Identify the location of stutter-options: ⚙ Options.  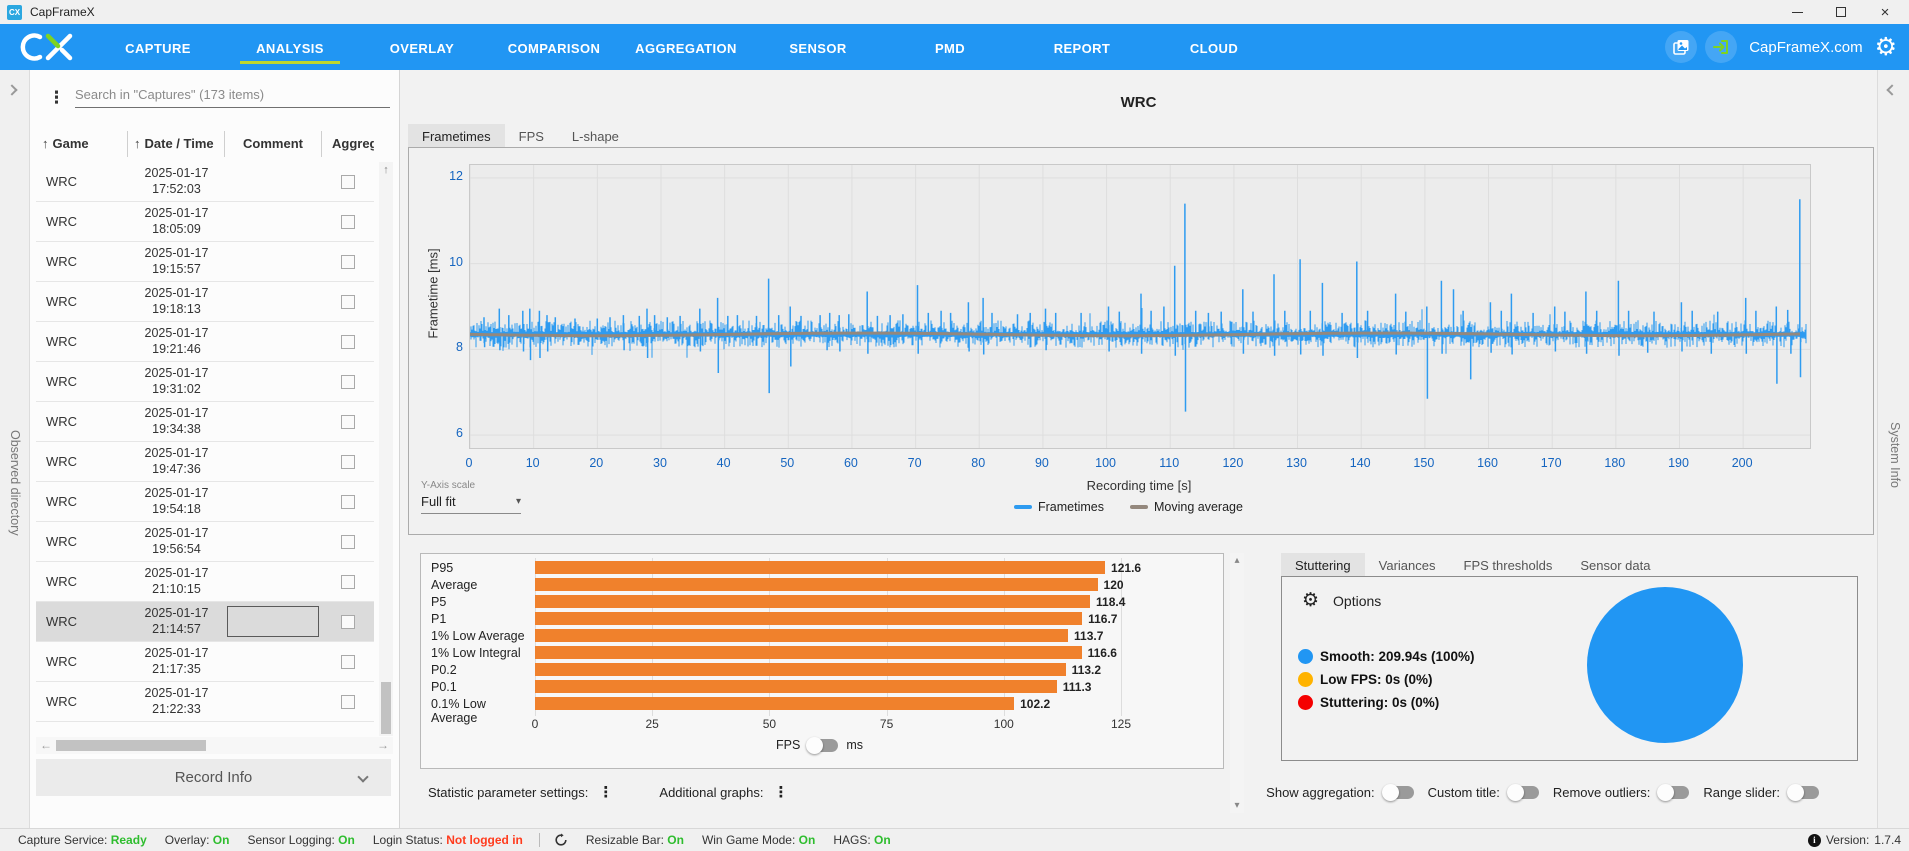
(1341, 600).